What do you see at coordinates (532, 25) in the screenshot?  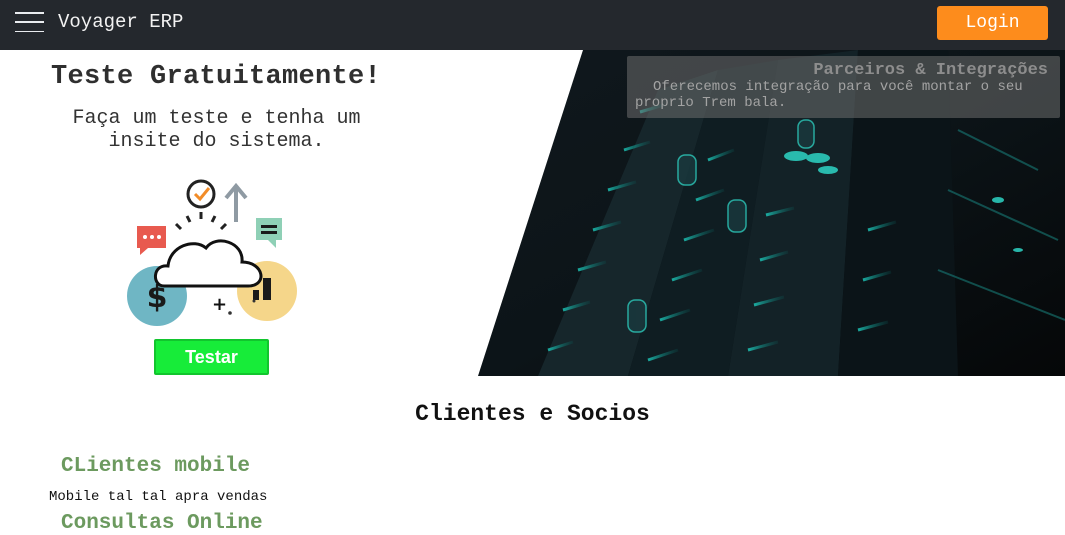 I see `top-navbar: Voyager ERP Login` at bounding box center [532, 25].